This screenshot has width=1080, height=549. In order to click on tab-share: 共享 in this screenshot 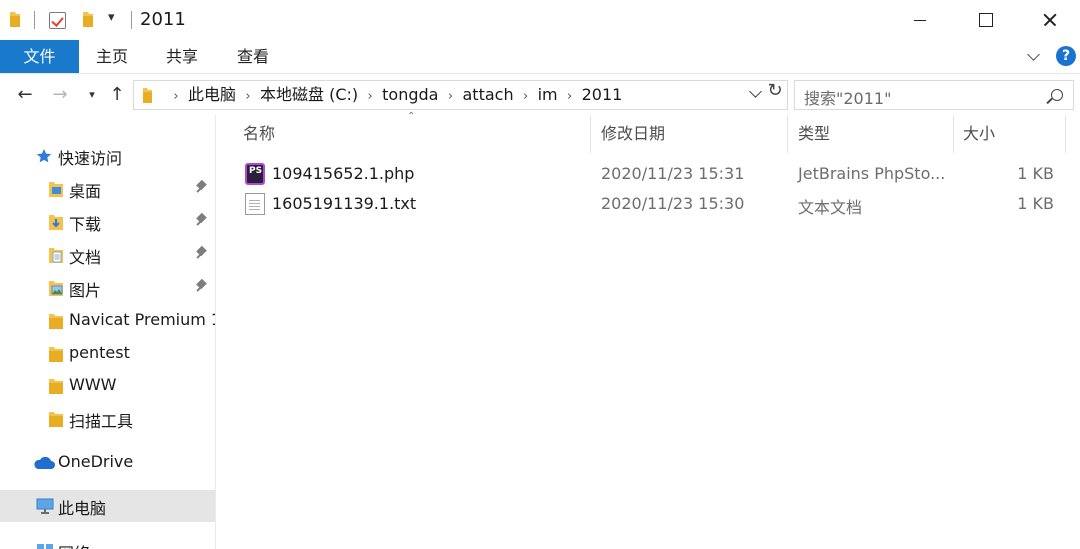, I will do `click(182, 56)`.